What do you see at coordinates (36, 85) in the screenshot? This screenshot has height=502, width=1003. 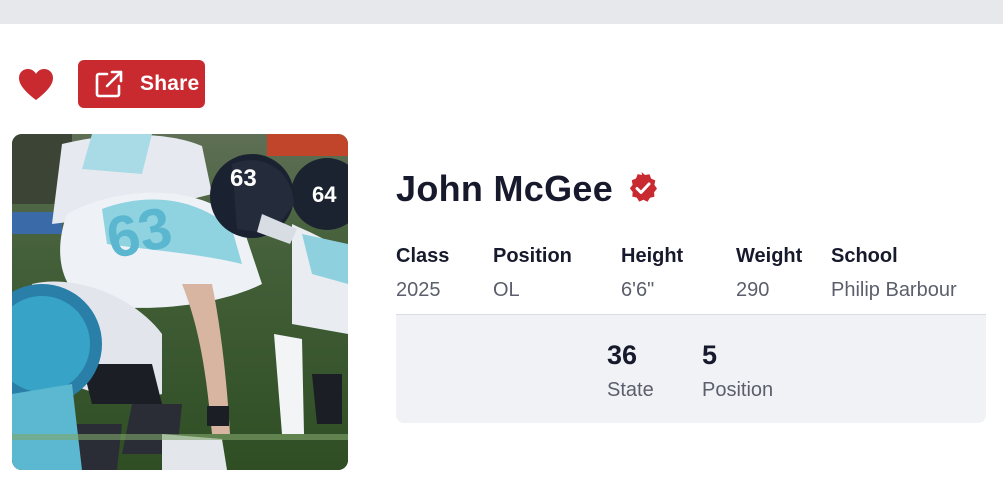 I see `favorite-heart-icon` at bounding box center [36, 85].